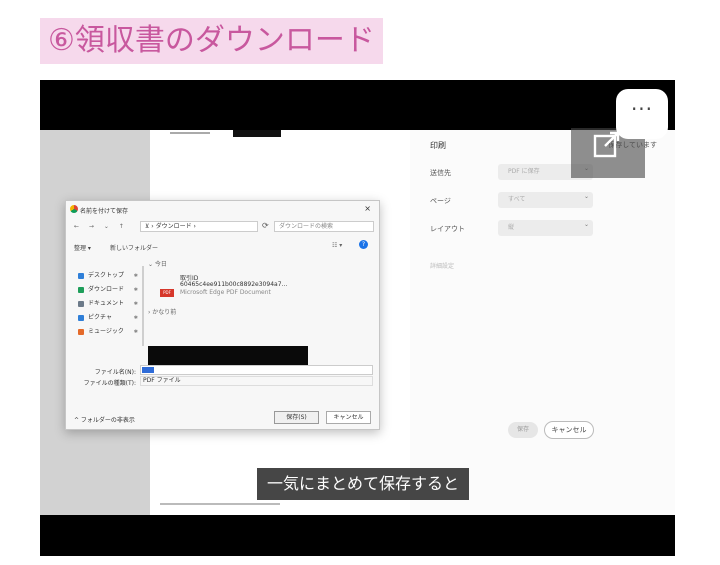 The width and height of the screenshot is (720, 565). Describe the element at coordinates (134, 247) in the screenshot. I see `new-folder-button: 新しいフォルダー` at that location.